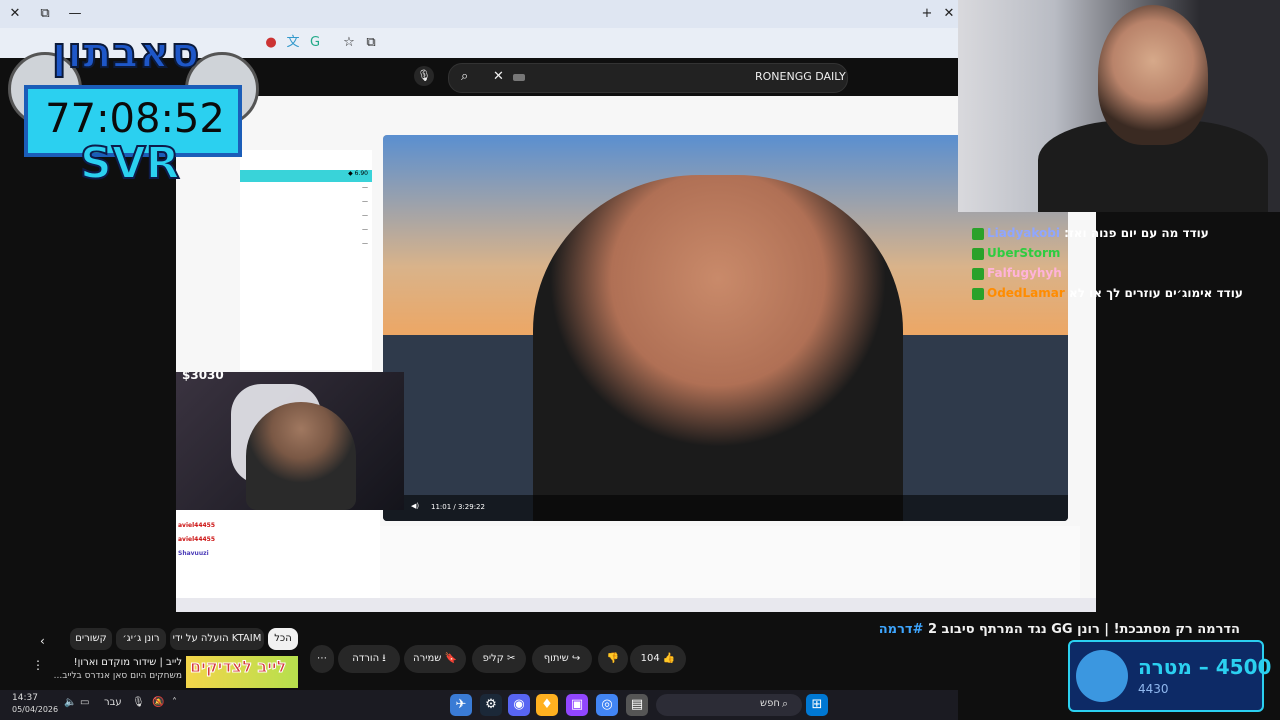  Describe the element at coordinates (729, 705) in the screenshot. I see `taskbar-search: חפש ⌕` at that location.